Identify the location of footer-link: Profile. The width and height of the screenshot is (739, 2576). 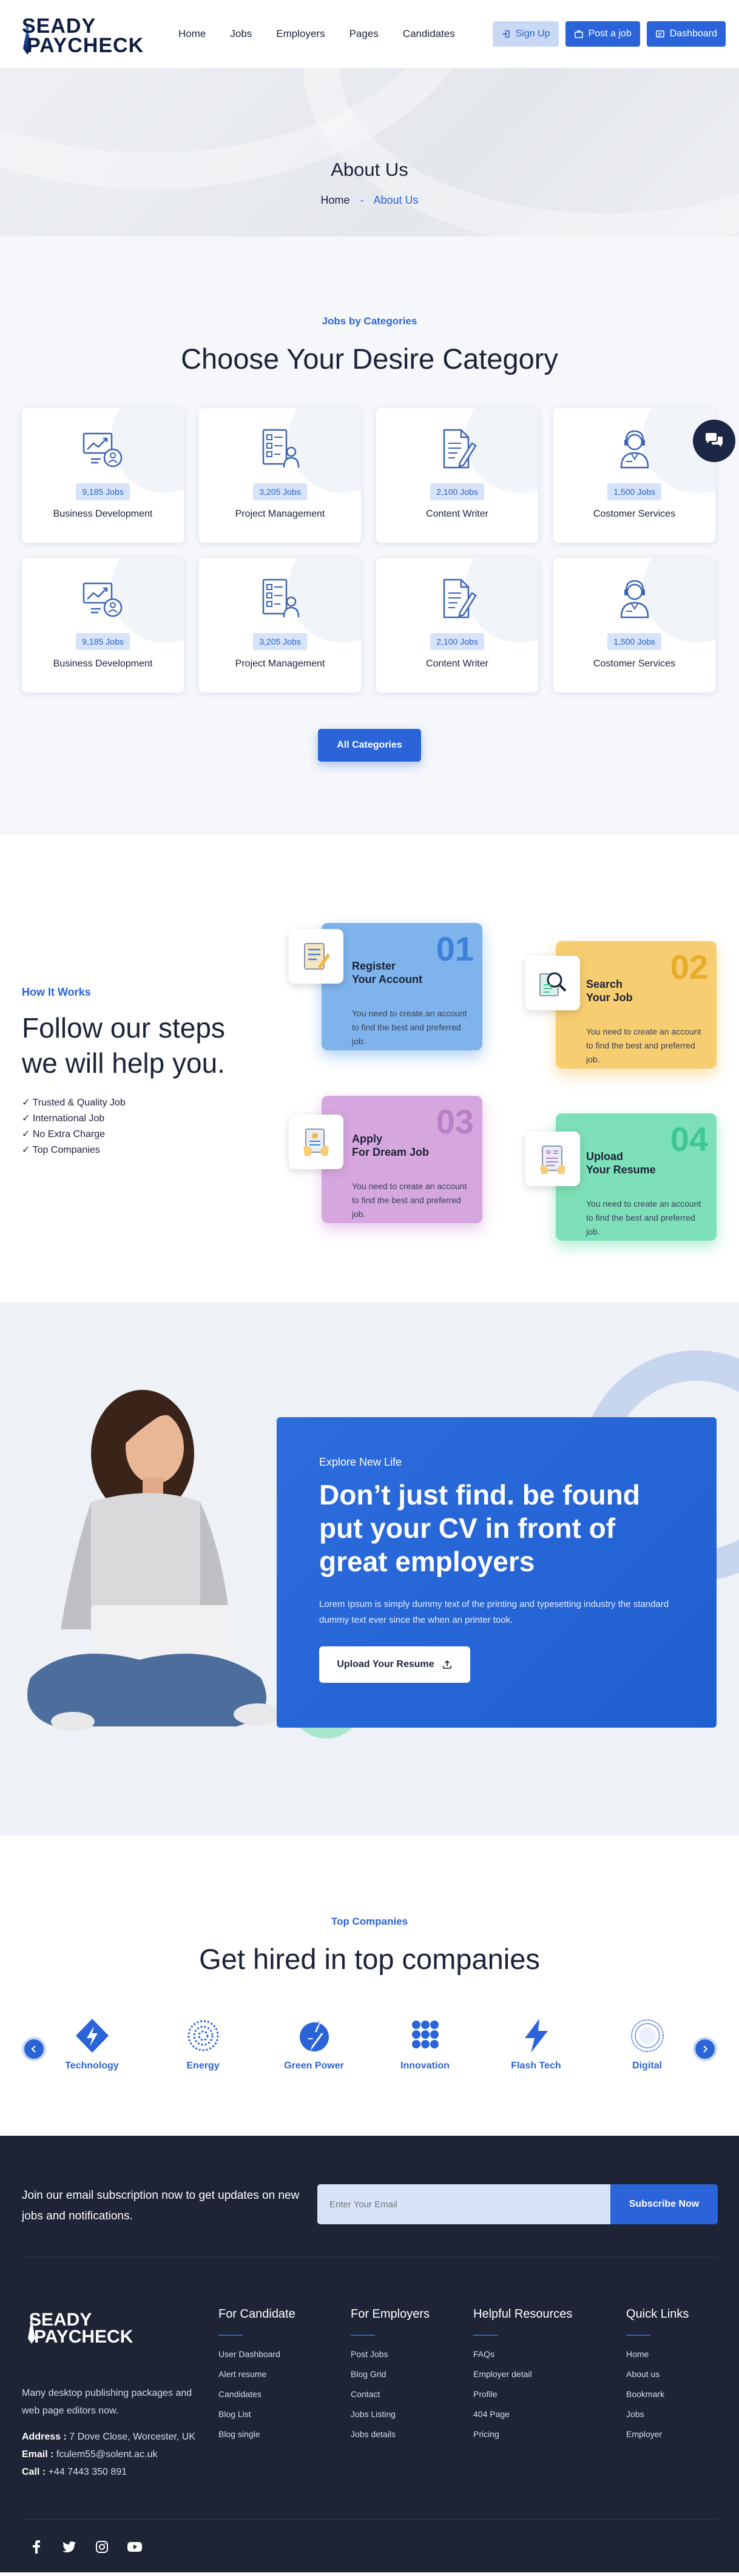
(522, 2394).